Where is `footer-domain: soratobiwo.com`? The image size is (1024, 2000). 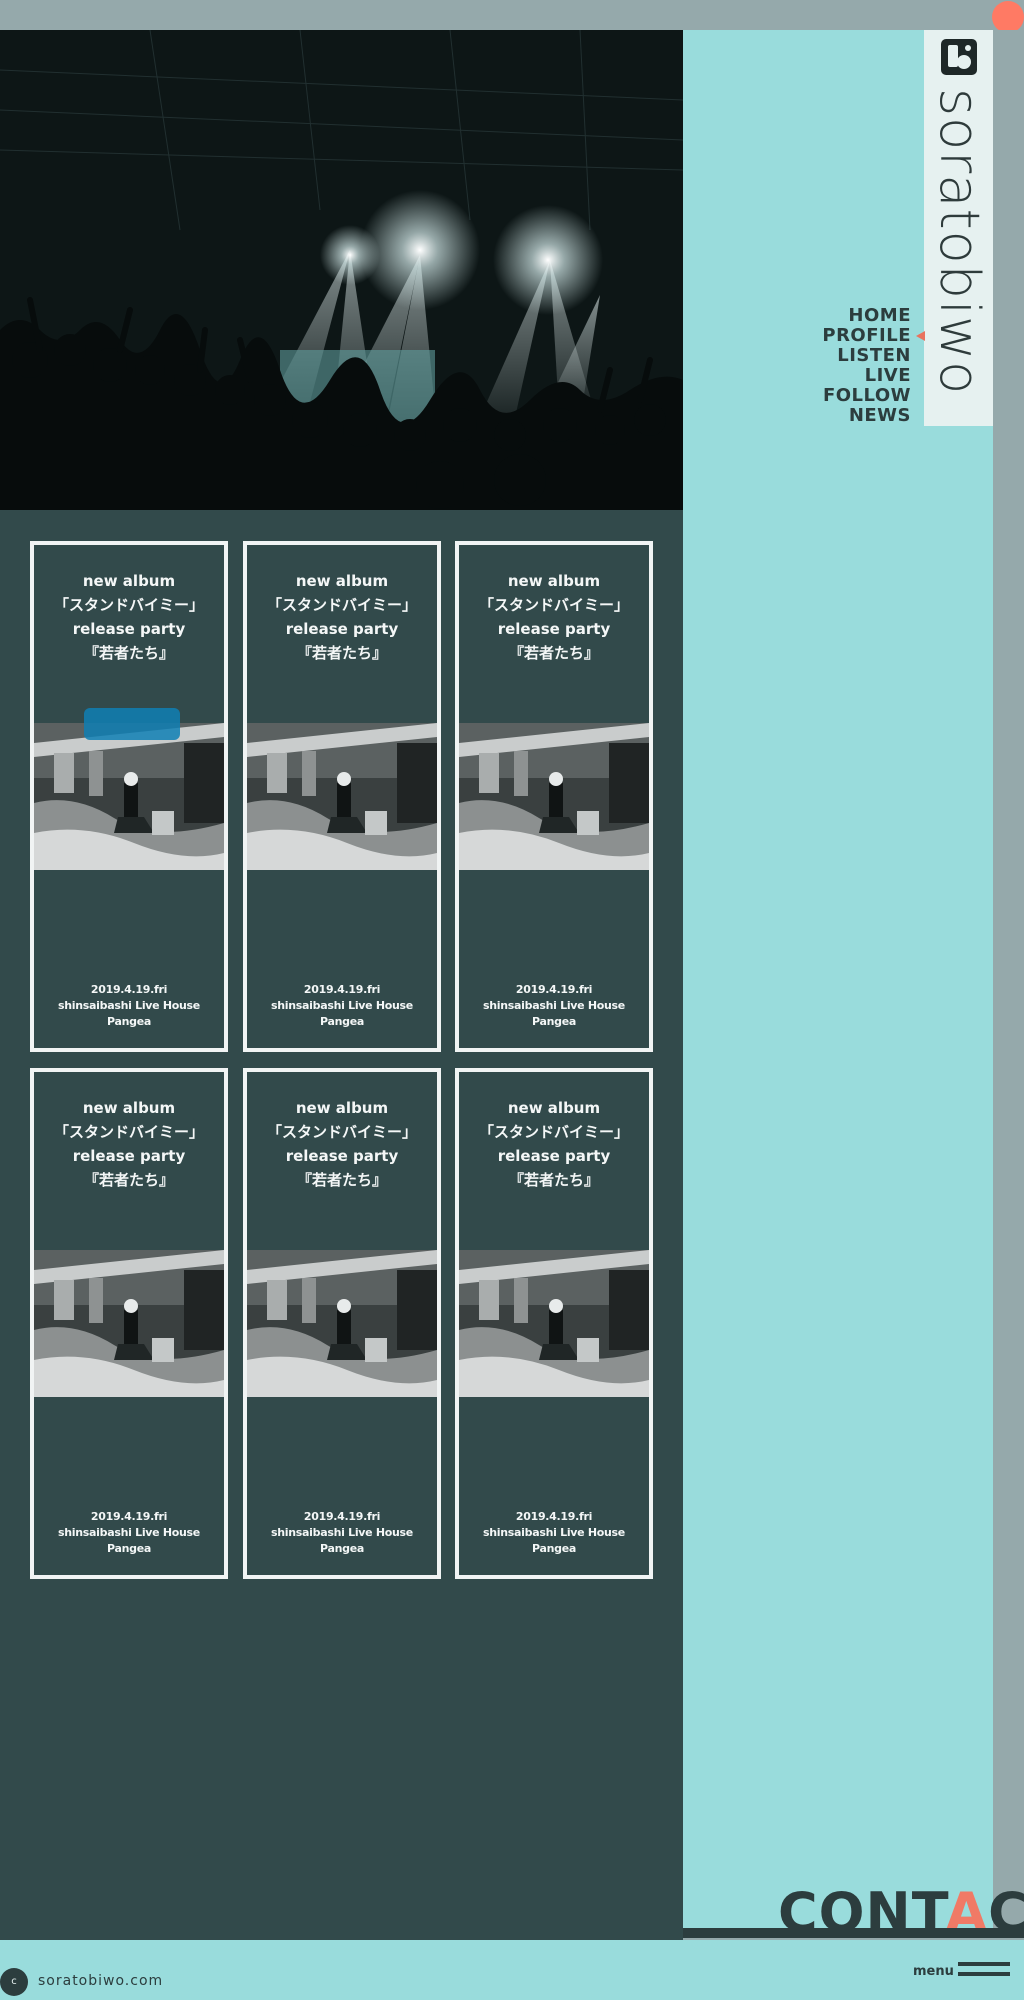 footer-domain: soratobiwo.com is located at coordinates (100, 1981).